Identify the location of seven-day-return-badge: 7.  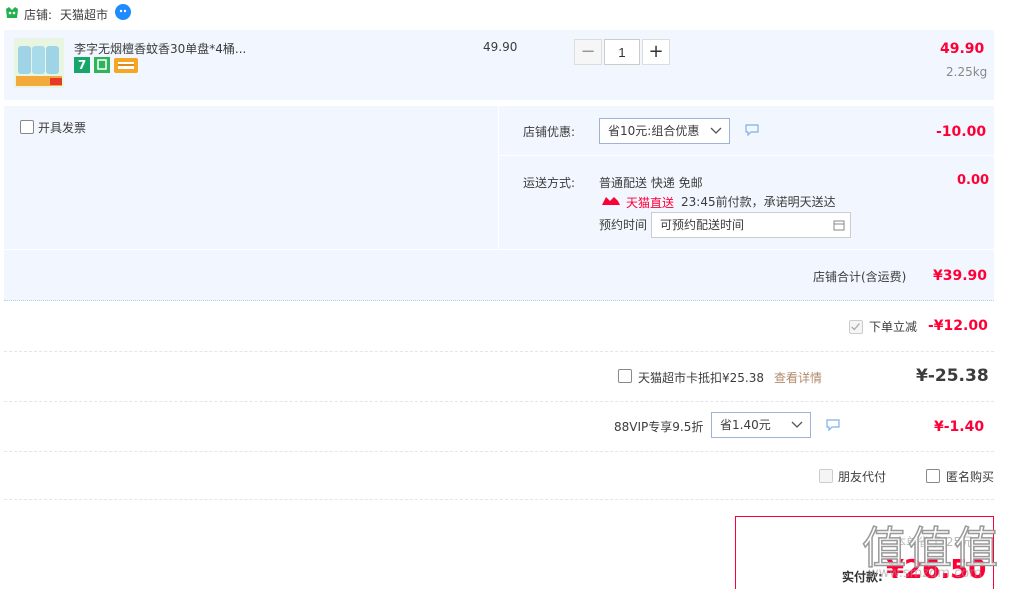
(82, 65).